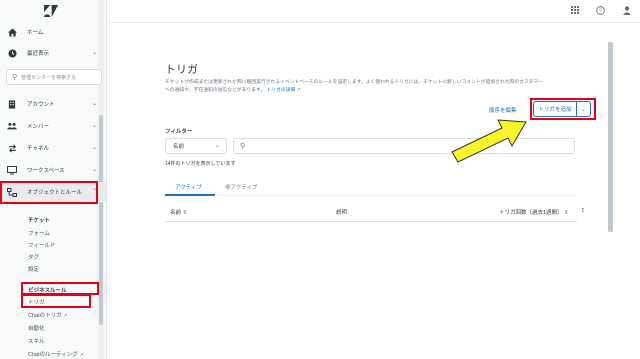  I want to click on zendesk-logo, so click(51, 11).